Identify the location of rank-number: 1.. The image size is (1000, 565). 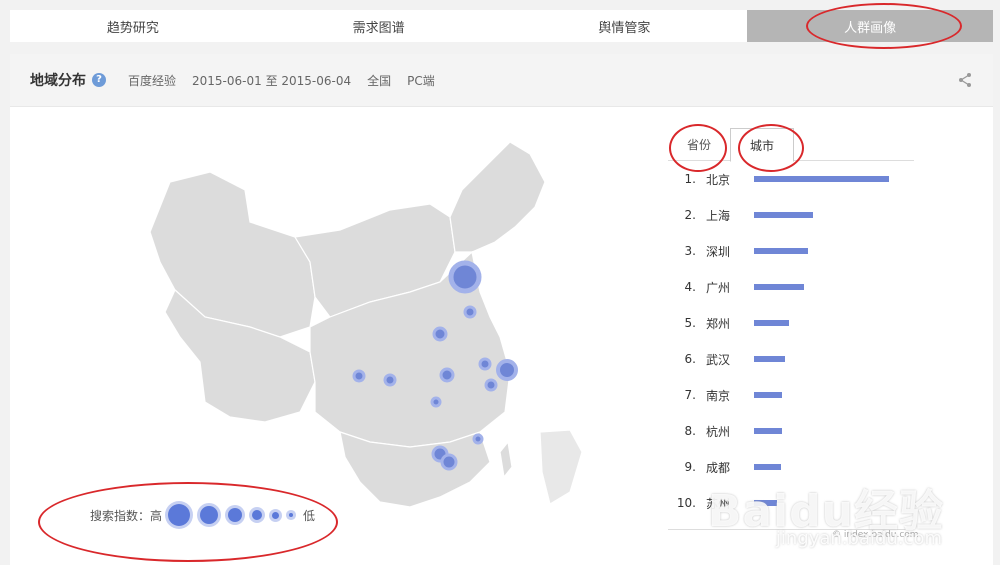
(690, 179).